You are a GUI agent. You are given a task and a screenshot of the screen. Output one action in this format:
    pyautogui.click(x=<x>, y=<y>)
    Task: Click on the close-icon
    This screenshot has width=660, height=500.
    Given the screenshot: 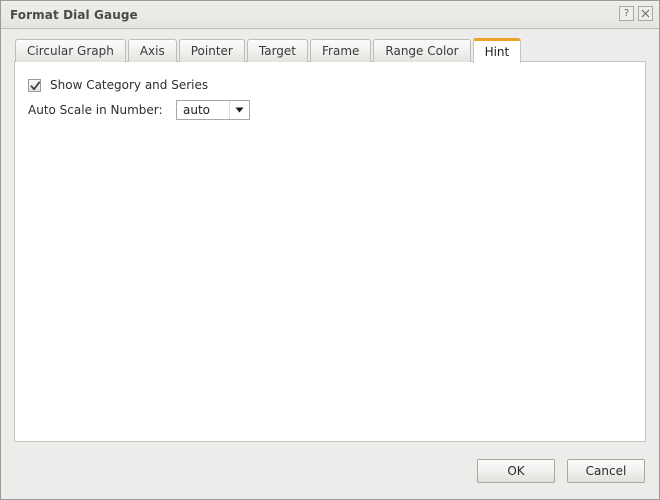 What is the action you would take?
    pyautogui.click(x=645, y=13)
    